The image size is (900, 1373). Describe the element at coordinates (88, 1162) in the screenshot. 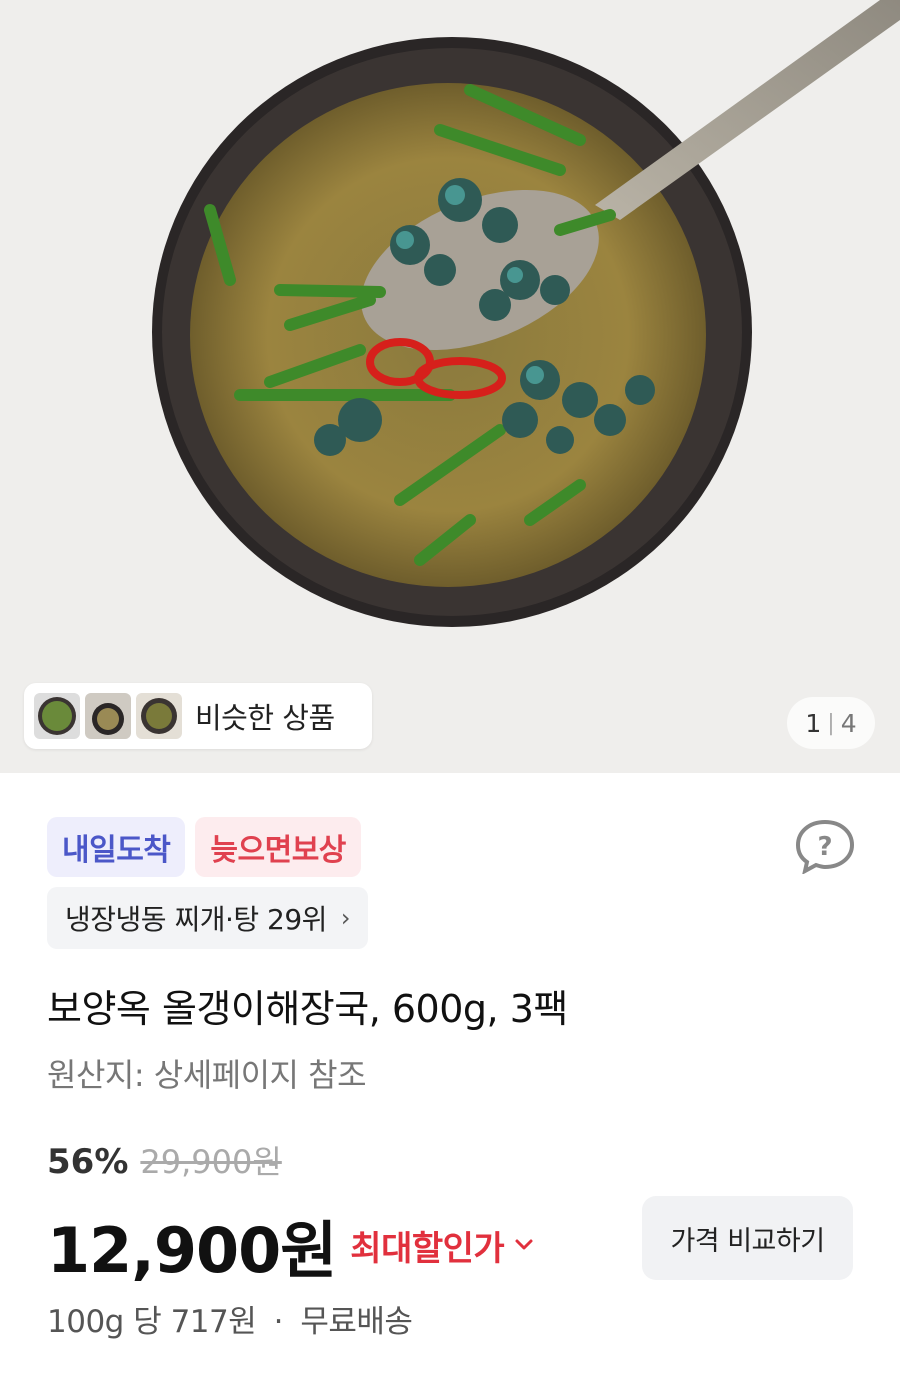

I see `discount-rate: 56%` at that location.